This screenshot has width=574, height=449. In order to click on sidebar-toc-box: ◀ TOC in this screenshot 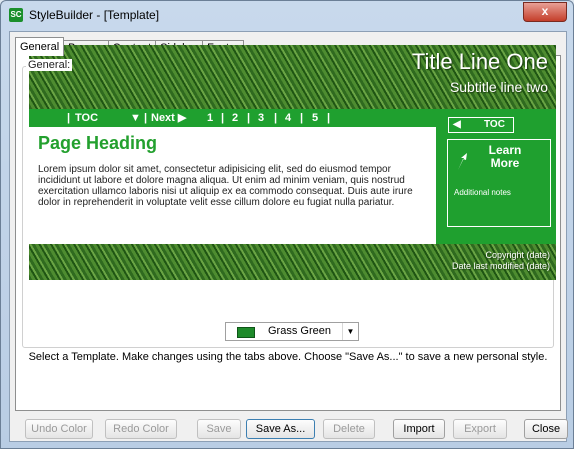, I will do `click(481, 125)`.